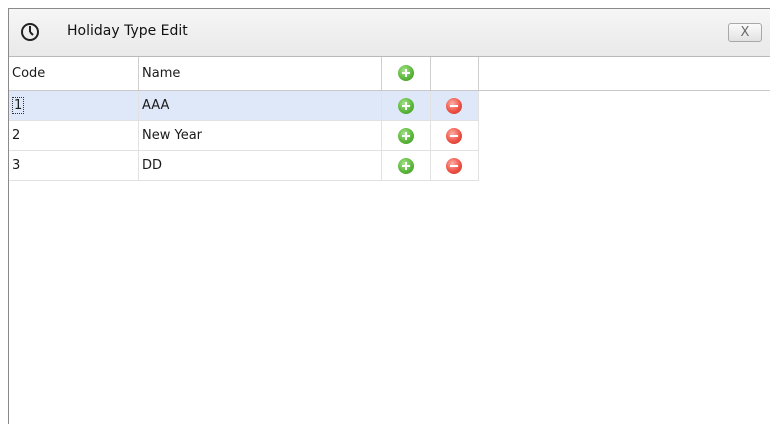 The image size is (770, 424). Describe the element at coordinates (455, 73) in the screenshot. I see `column-header-delete` at that location.